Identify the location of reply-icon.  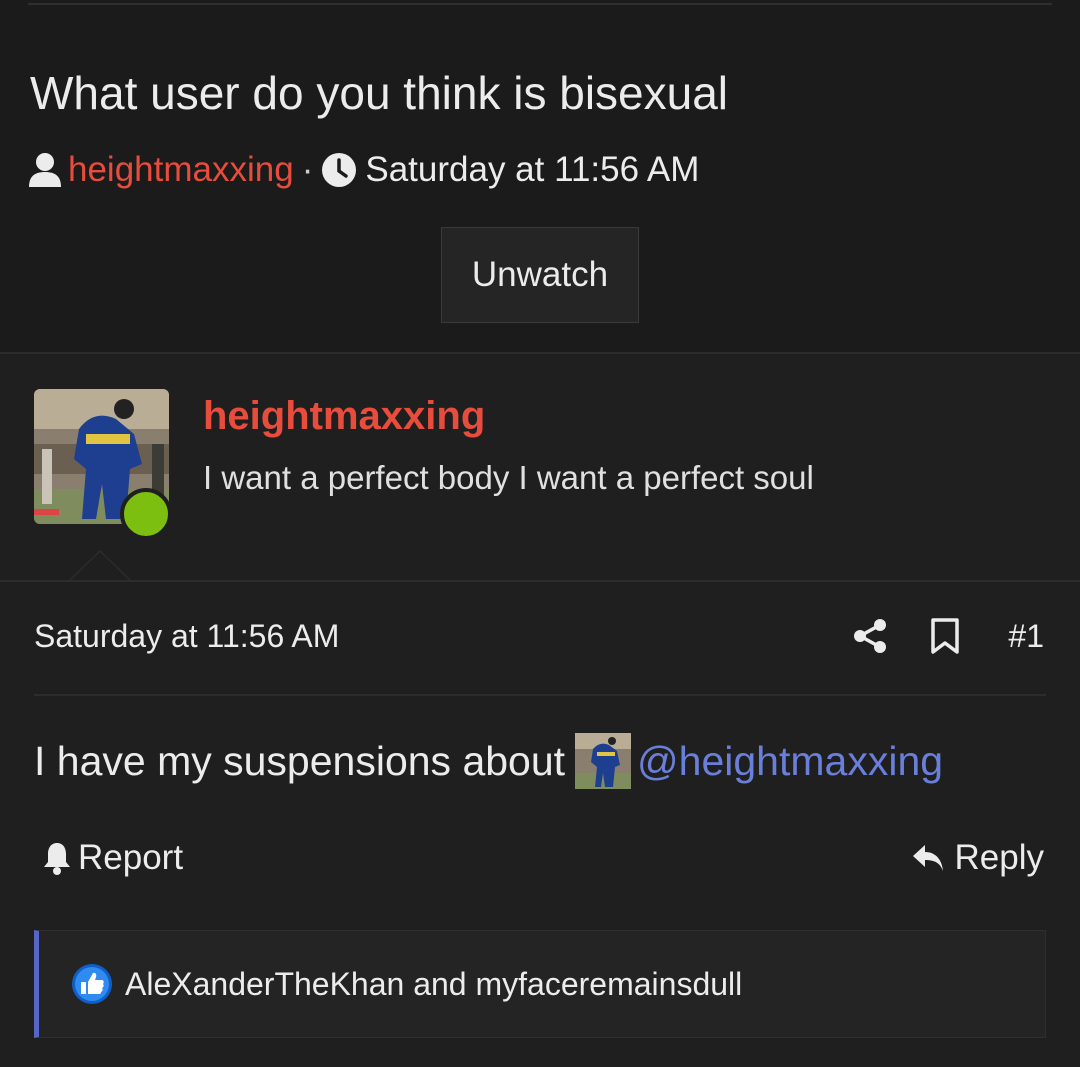
(928, 858).